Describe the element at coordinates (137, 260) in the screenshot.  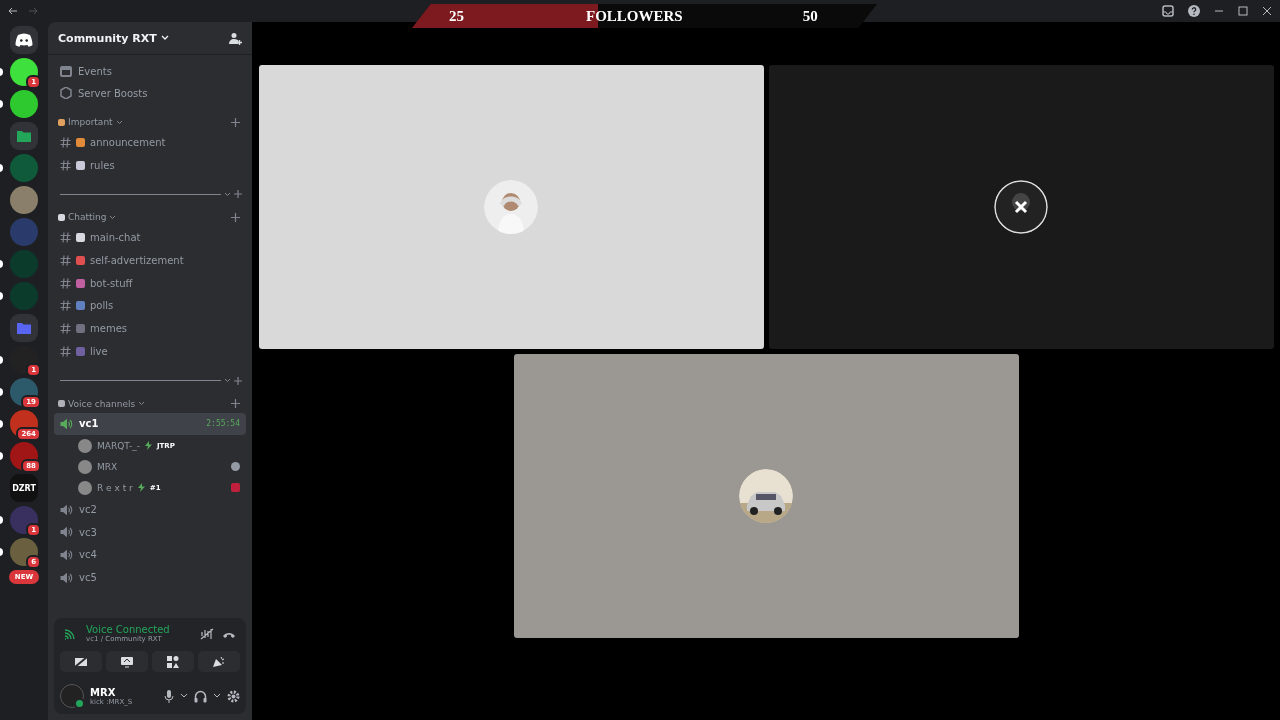
I see `channel-name: self-advertizement` at that location.